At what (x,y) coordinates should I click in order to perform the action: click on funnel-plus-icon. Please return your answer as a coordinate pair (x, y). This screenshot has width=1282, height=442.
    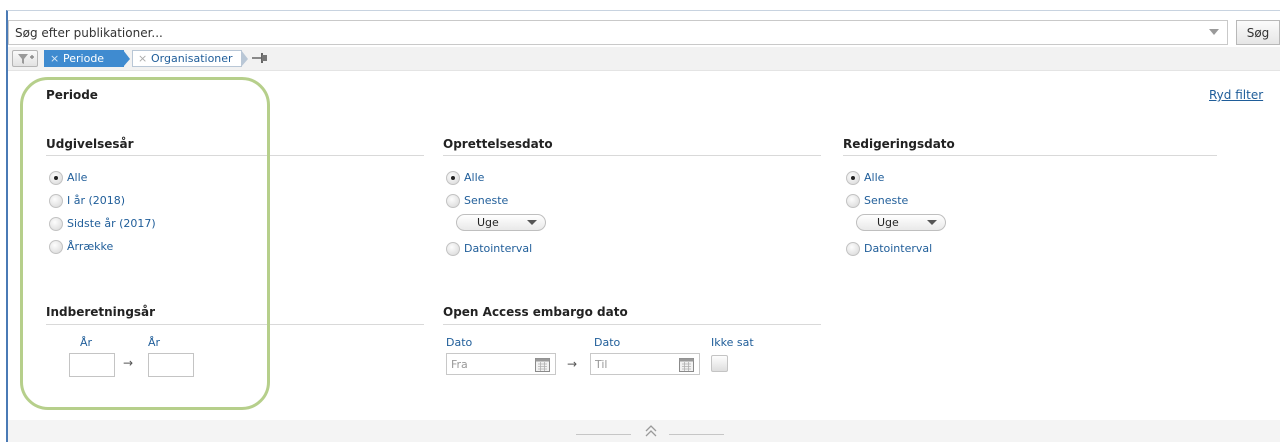
    Looking at the image, I should click on (26, 59).